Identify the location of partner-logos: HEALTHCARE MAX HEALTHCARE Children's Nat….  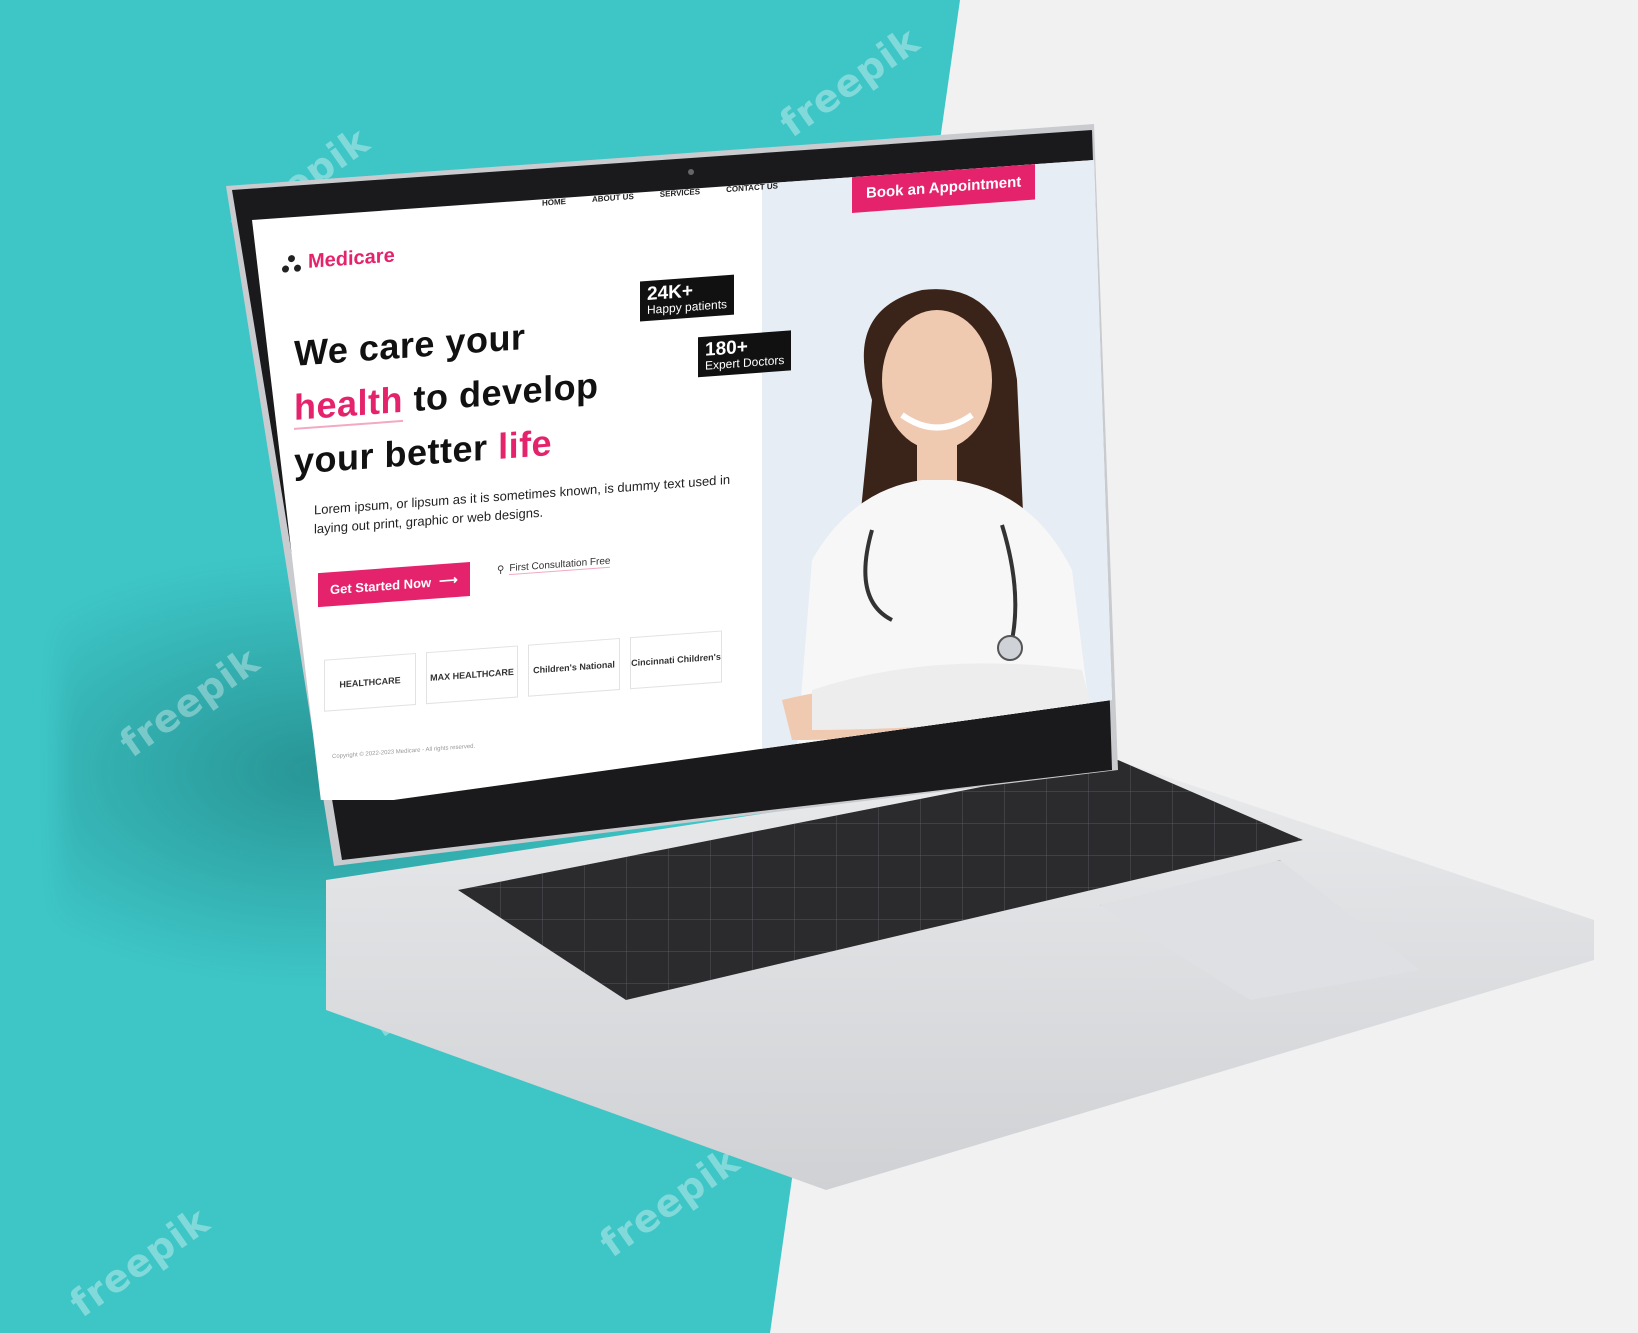
(523, 671).